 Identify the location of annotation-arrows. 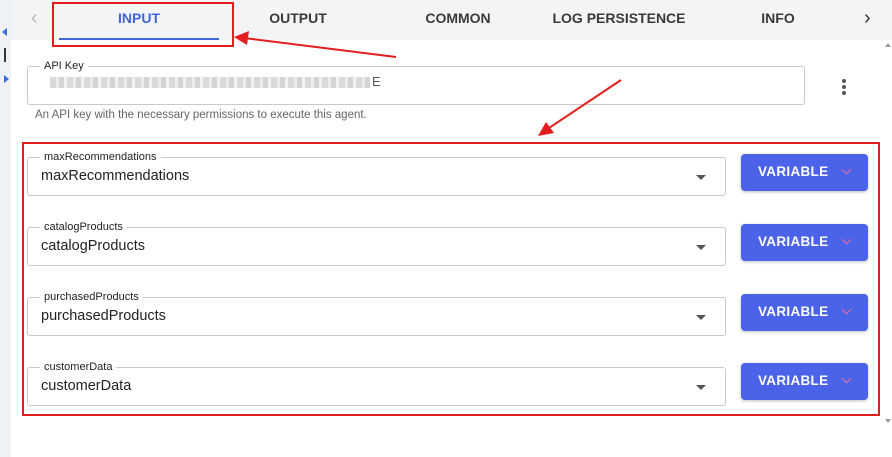
(428, 83).